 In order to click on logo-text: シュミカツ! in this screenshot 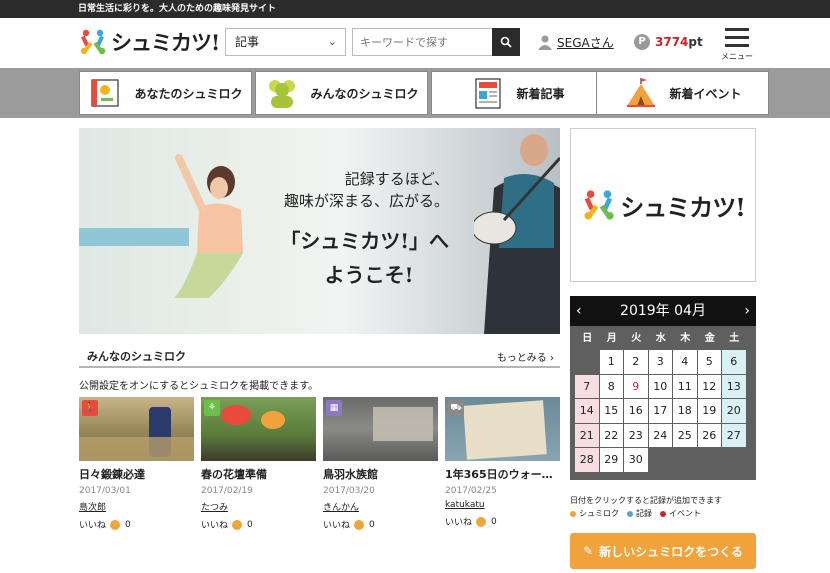, I will do `click(165, 42)`.